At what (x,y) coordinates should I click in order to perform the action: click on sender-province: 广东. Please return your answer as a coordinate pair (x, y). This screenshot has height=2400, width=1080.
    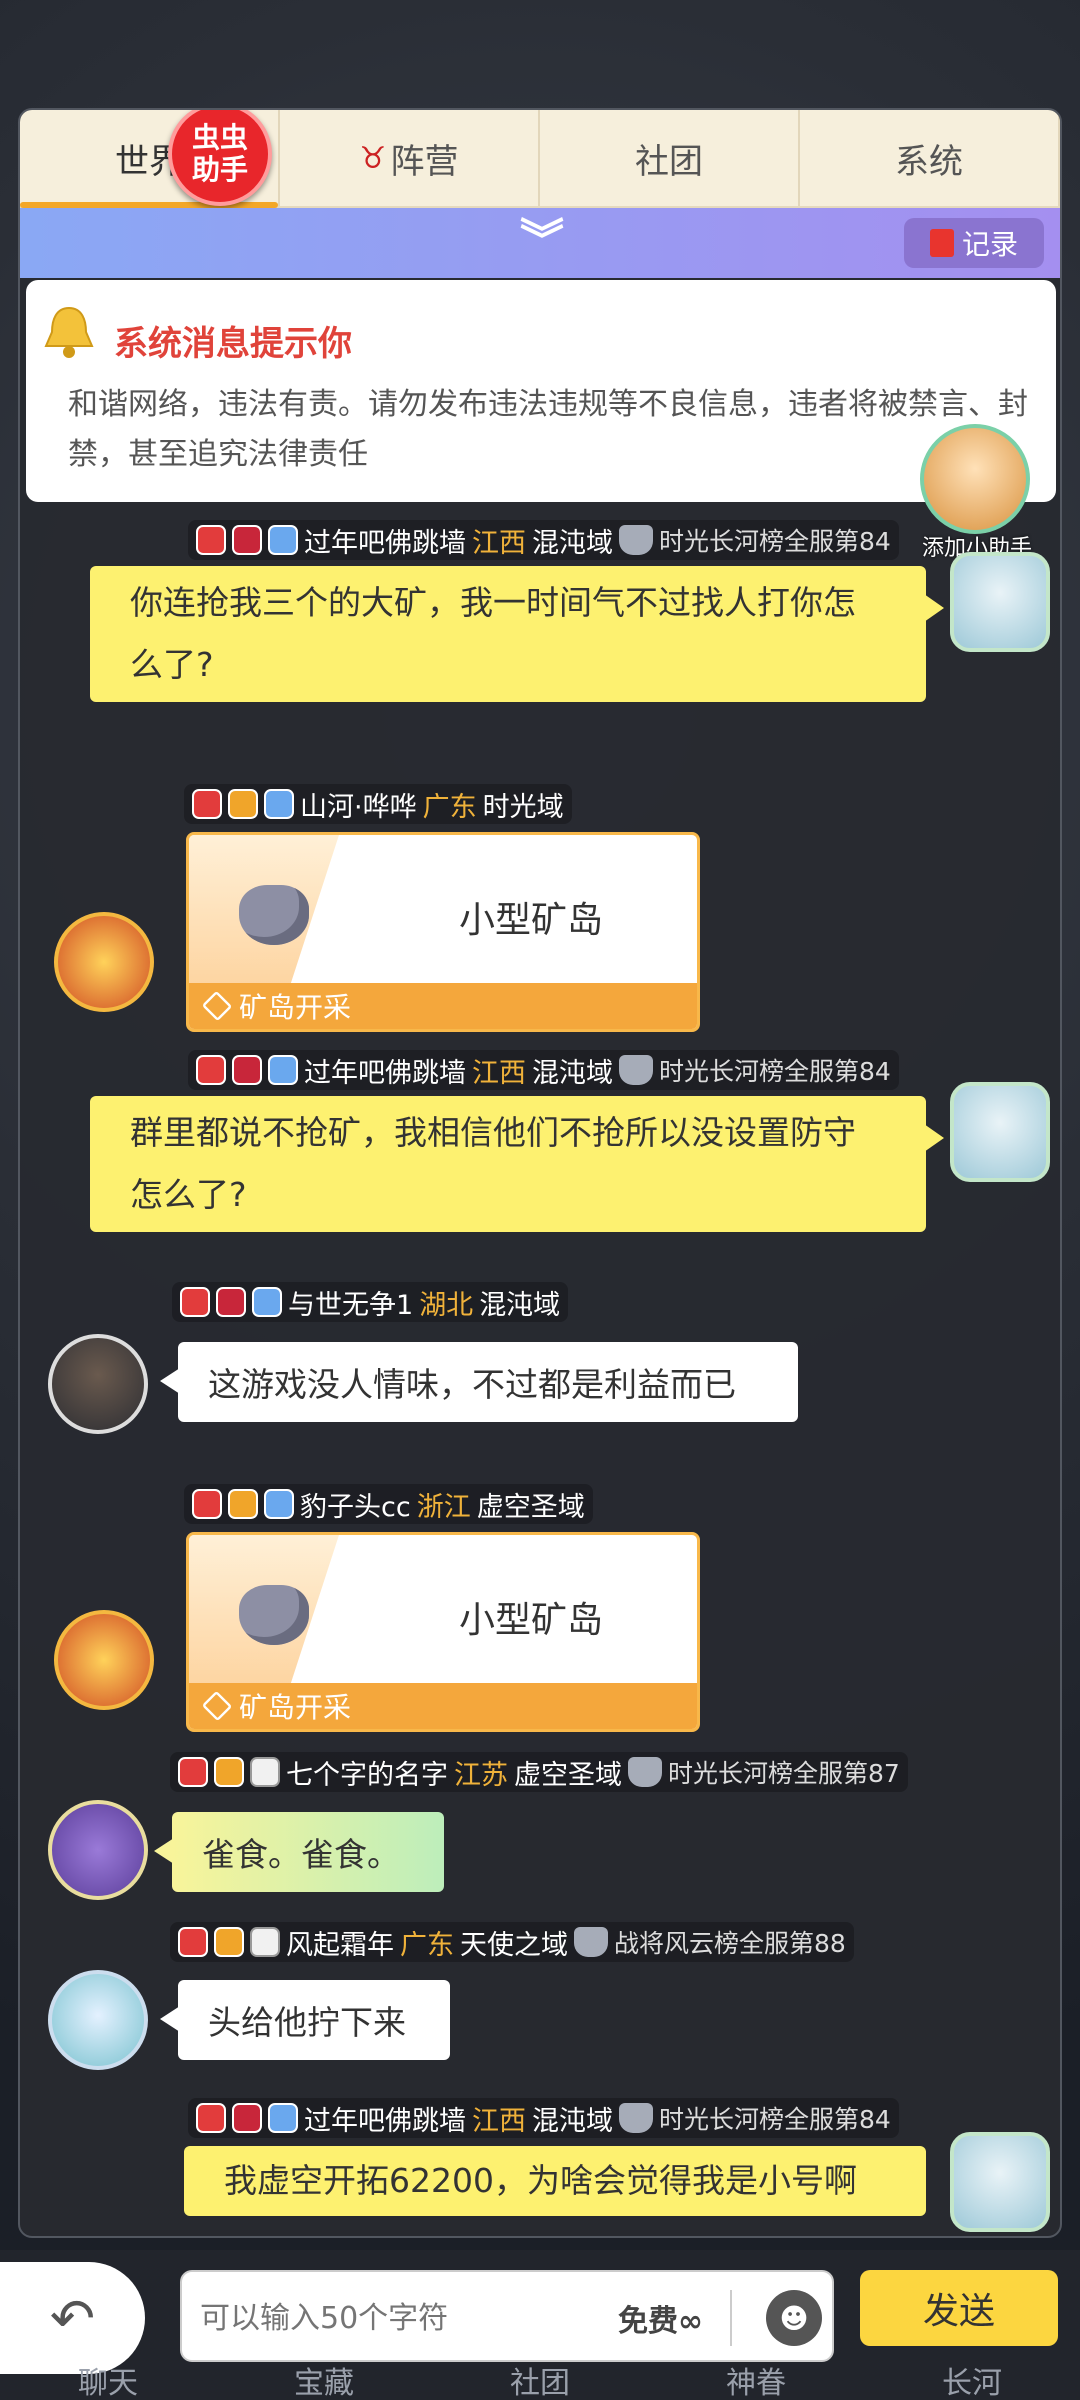
    Looking at the image, I should click on (449, 807).